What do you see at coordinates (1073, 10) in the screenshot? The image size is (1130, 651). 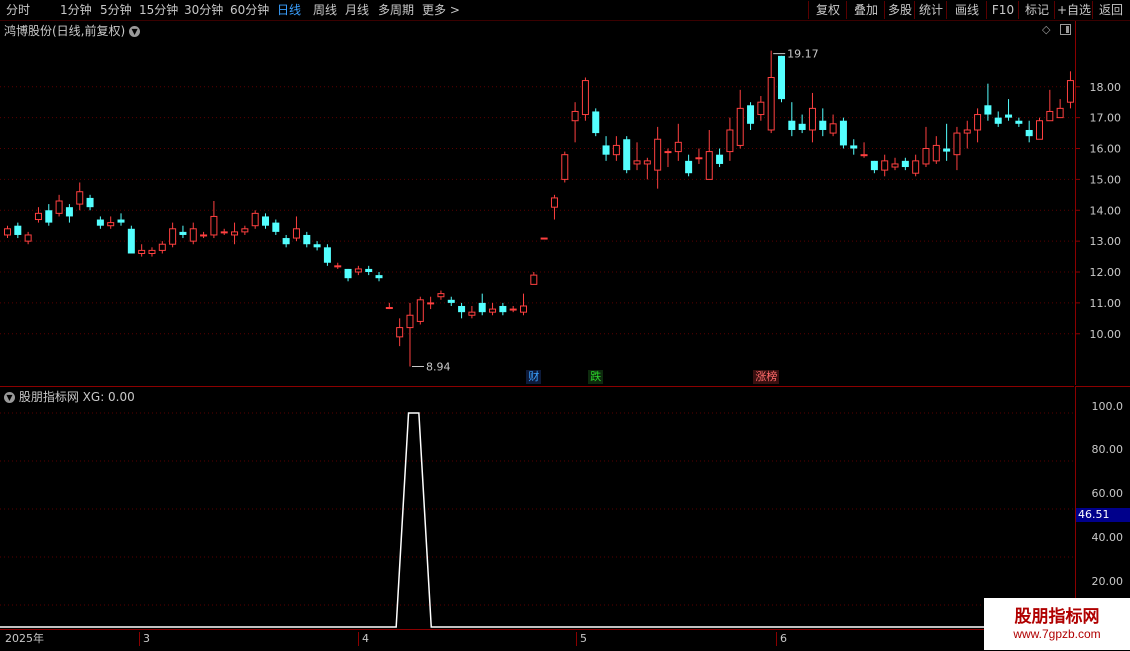 I see `add-watchlist-button: +自选` at bounding box center [1073, 10].